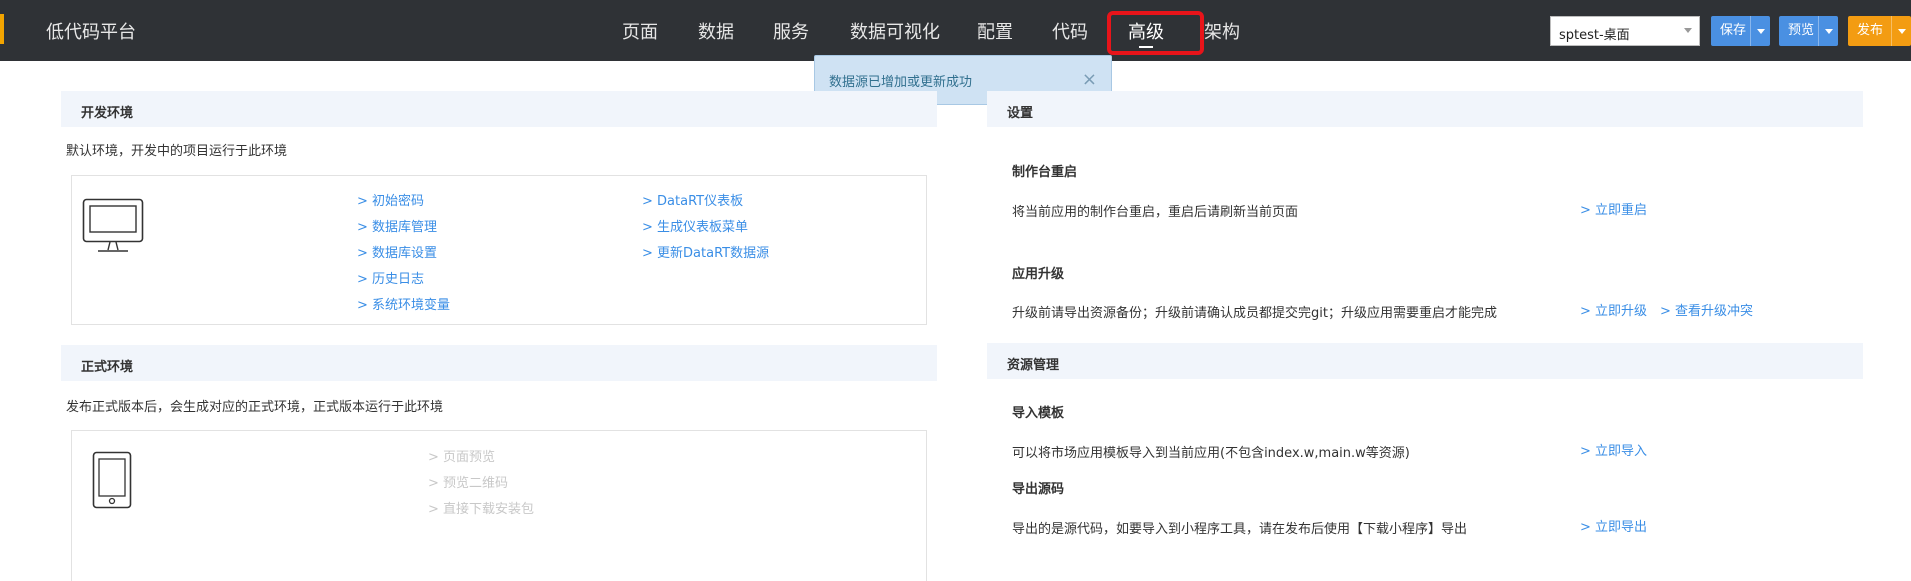 The image size is (1911, 581). Describe the element at coordinates (390, 277) in the screenshot. I see `link-history-log: > 历史日志` at that location.